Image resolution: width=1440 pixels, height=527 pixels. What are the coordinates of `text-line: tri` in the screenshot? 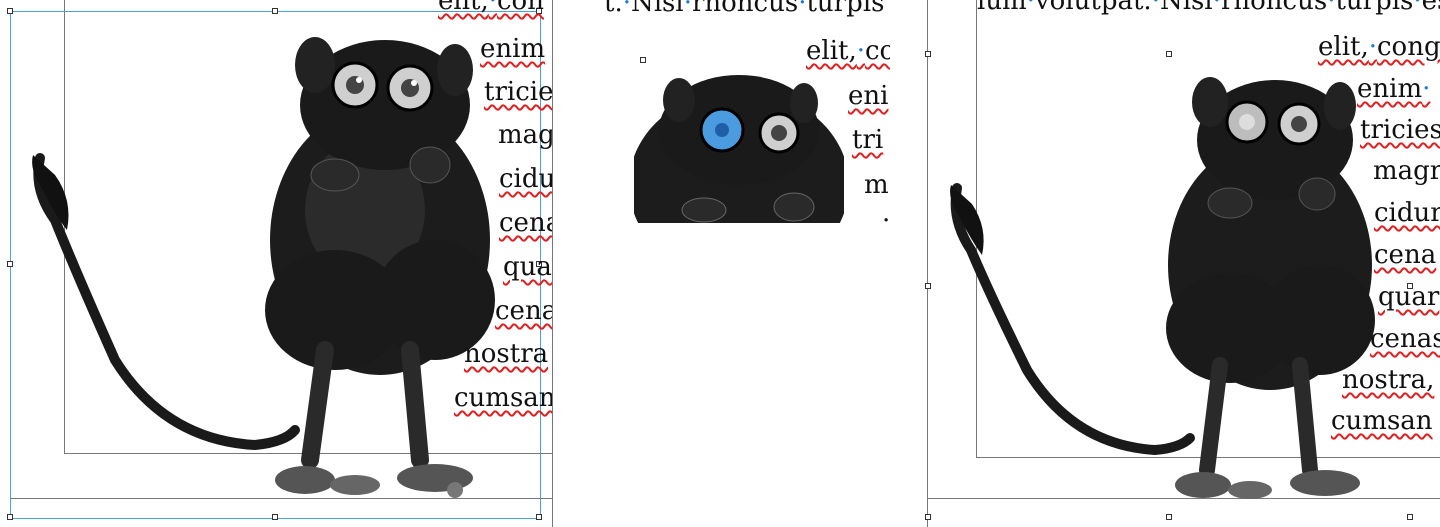 It's located at (867, 140).